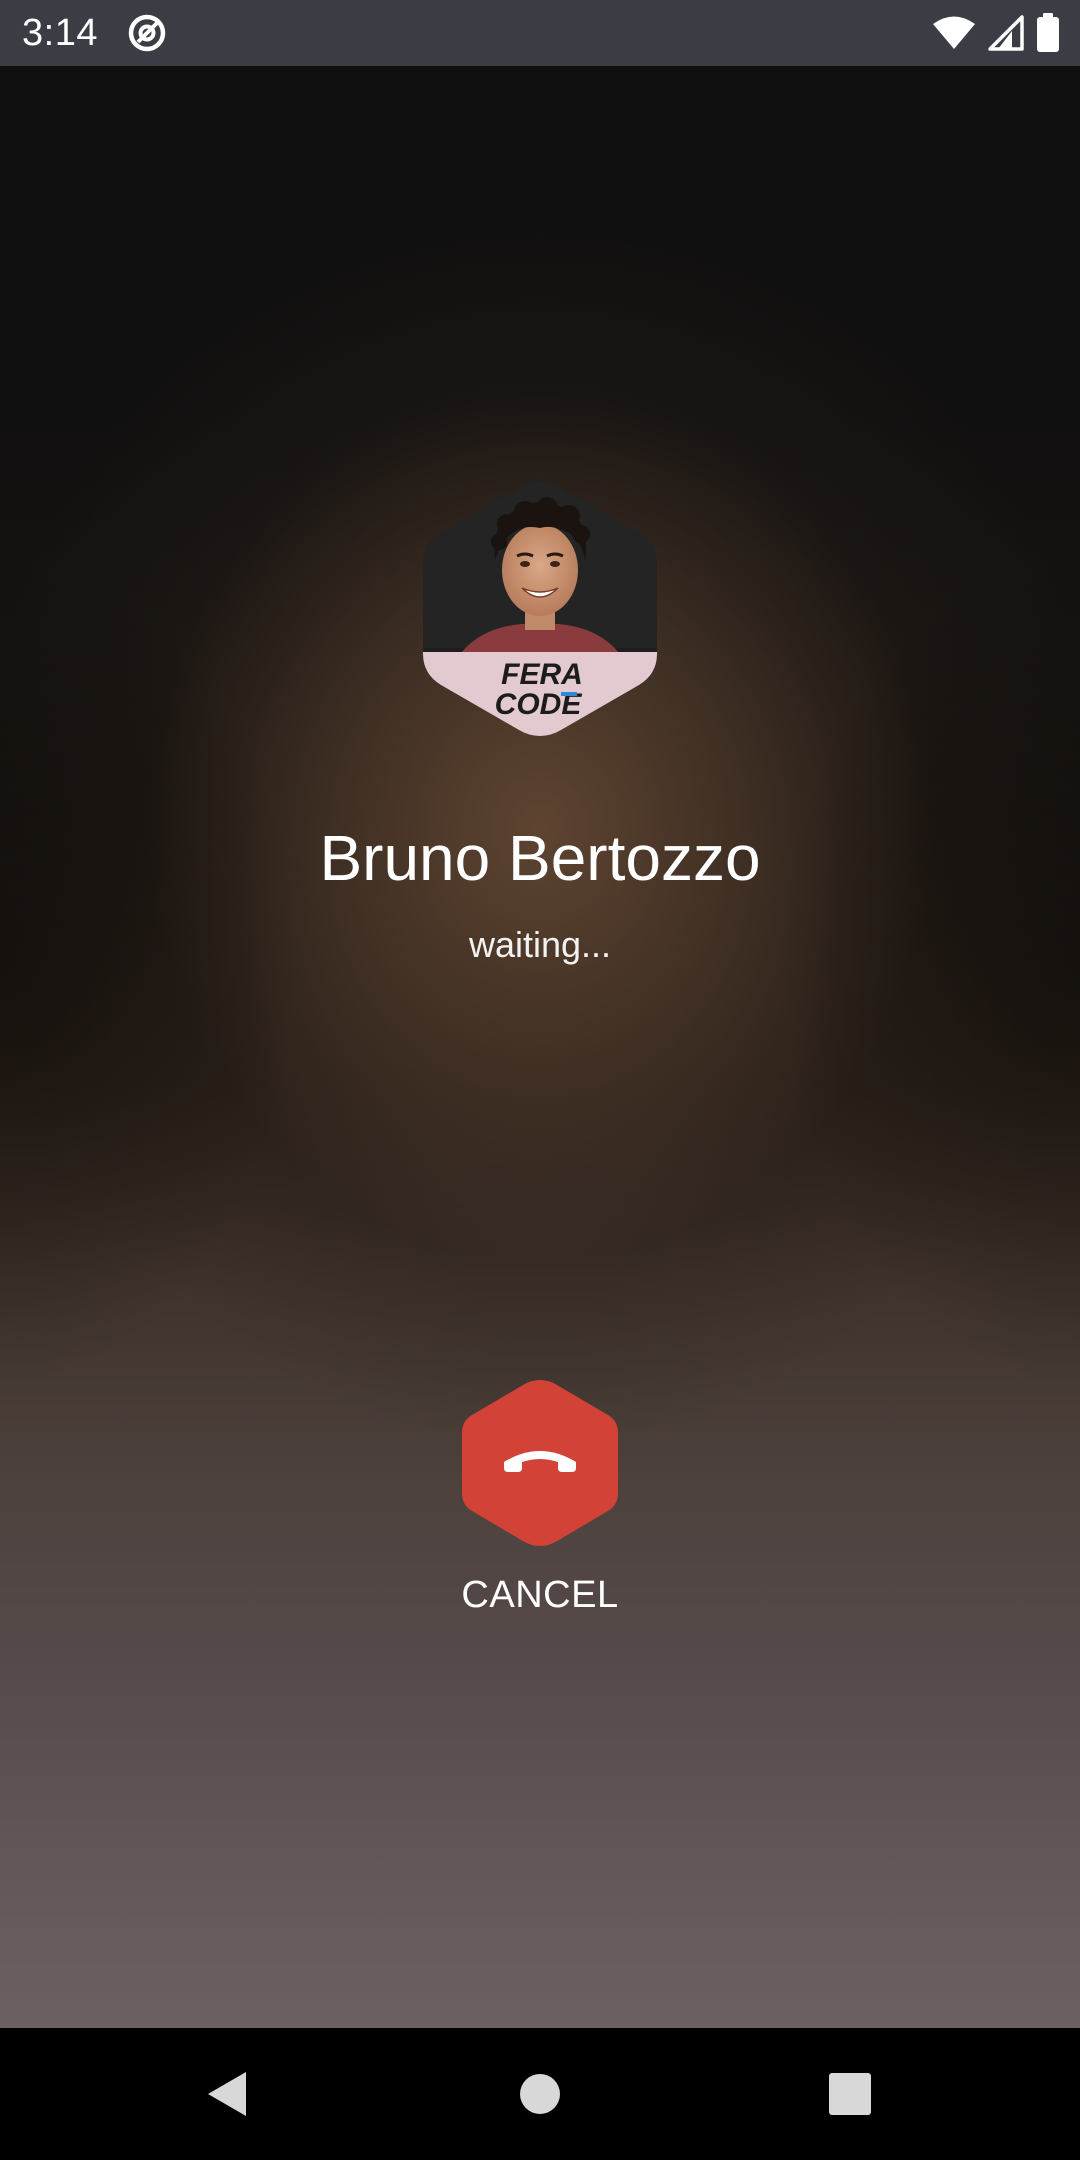  Describe the element at coordinates (540, 609) in the screenshot. I see `caller-avatar: FERA CODE` at that location.